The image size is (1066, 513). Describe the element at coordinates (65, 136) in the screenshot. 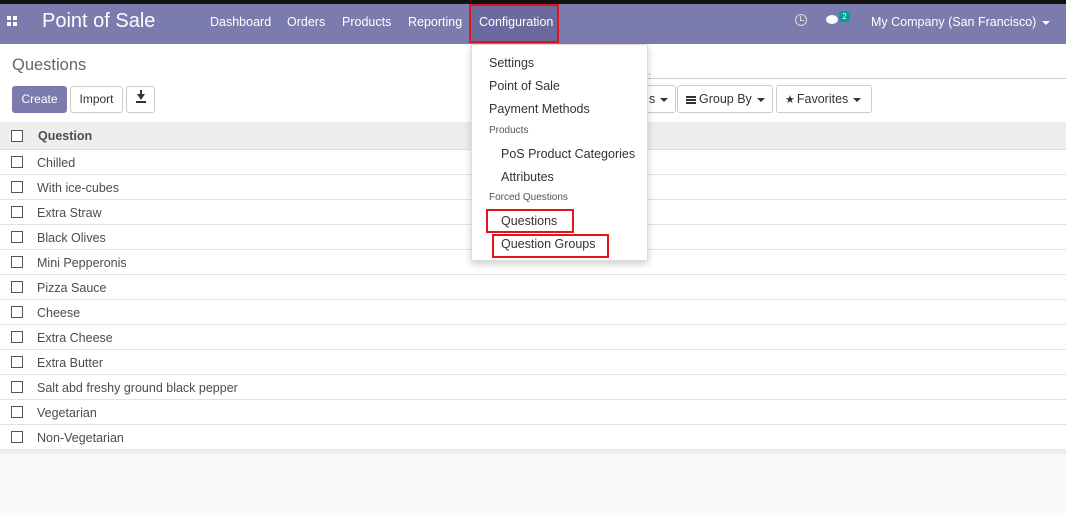

I see `column-header-question: Question` at that location.